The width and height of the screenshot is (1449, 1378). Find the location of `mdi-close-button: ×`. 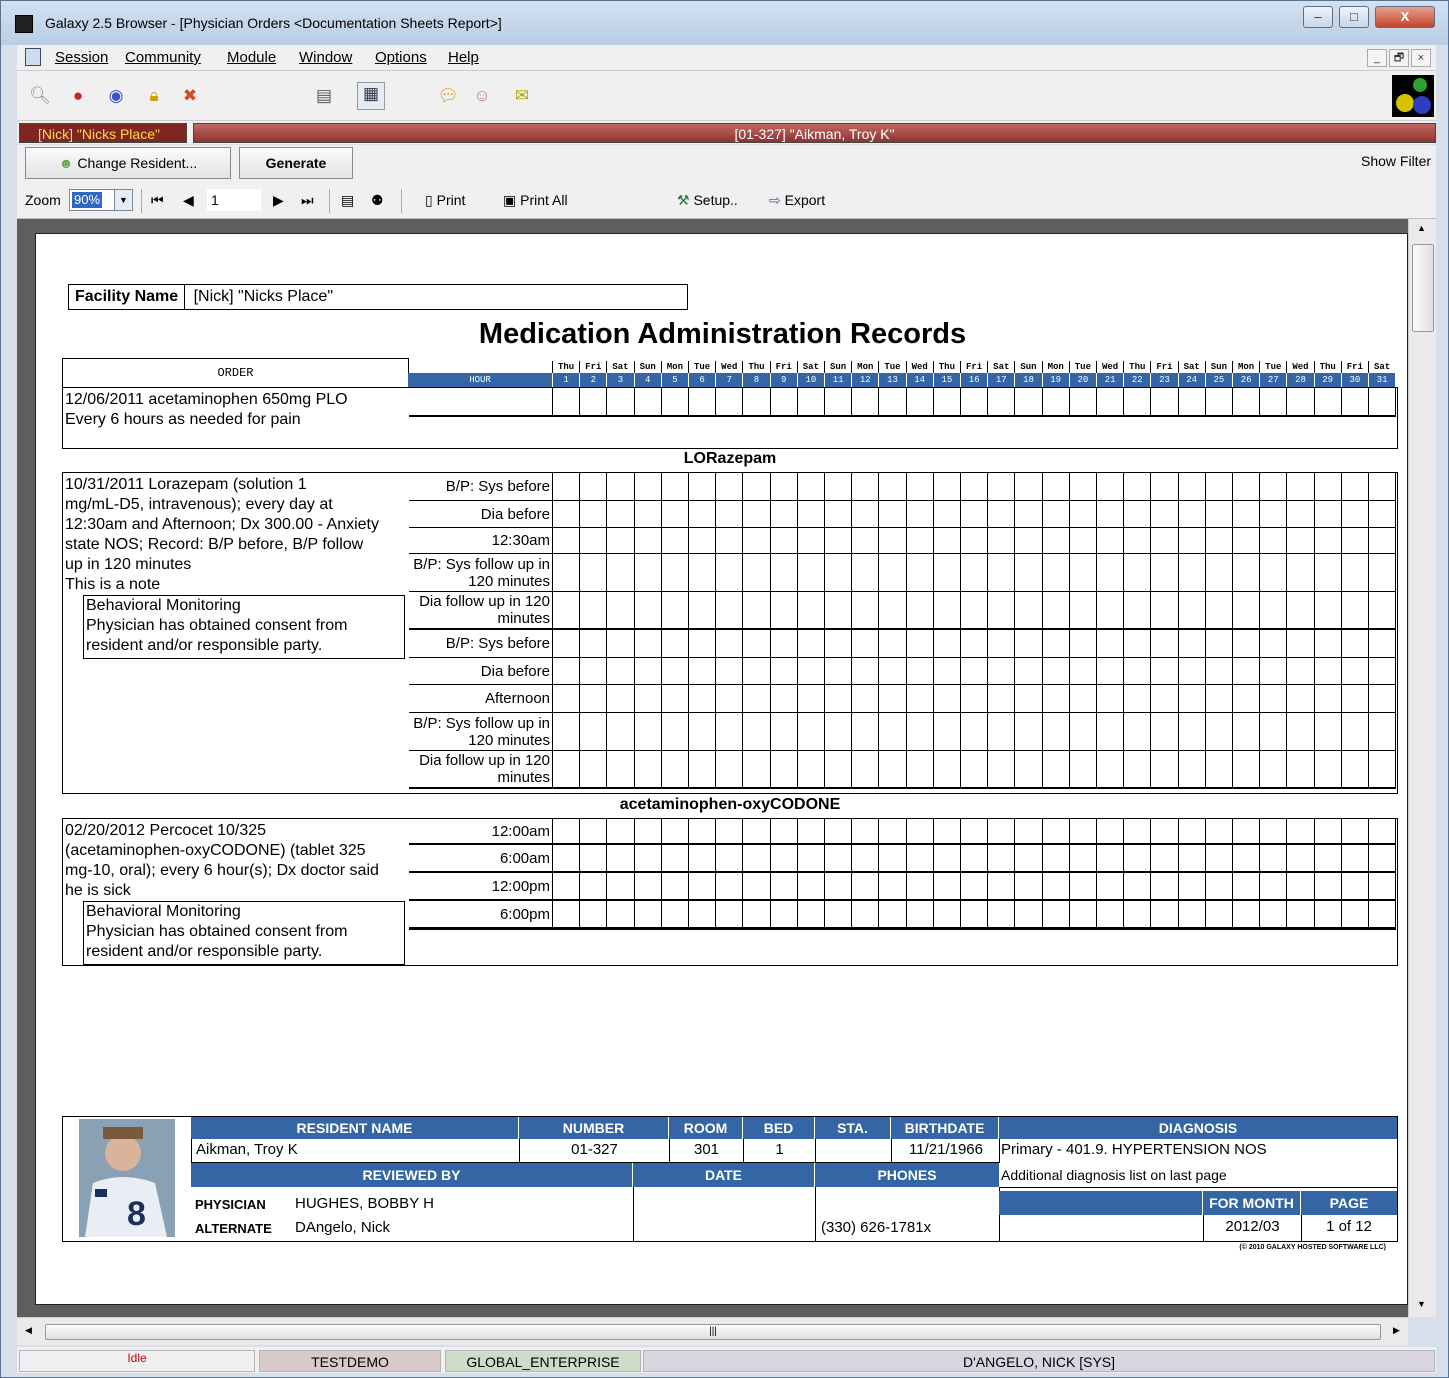

mdi-close-button: × is located at coordinates (1421, 58).